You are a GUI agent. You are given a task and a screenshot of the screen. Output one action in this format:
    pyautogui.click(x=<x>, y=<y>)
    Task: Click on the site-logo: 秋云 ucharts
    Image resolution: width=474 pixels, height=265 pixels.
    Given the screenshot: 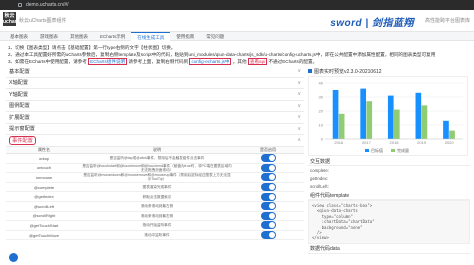 What is the action you would take?
    pyautogui.click(x=12, y=19)
    